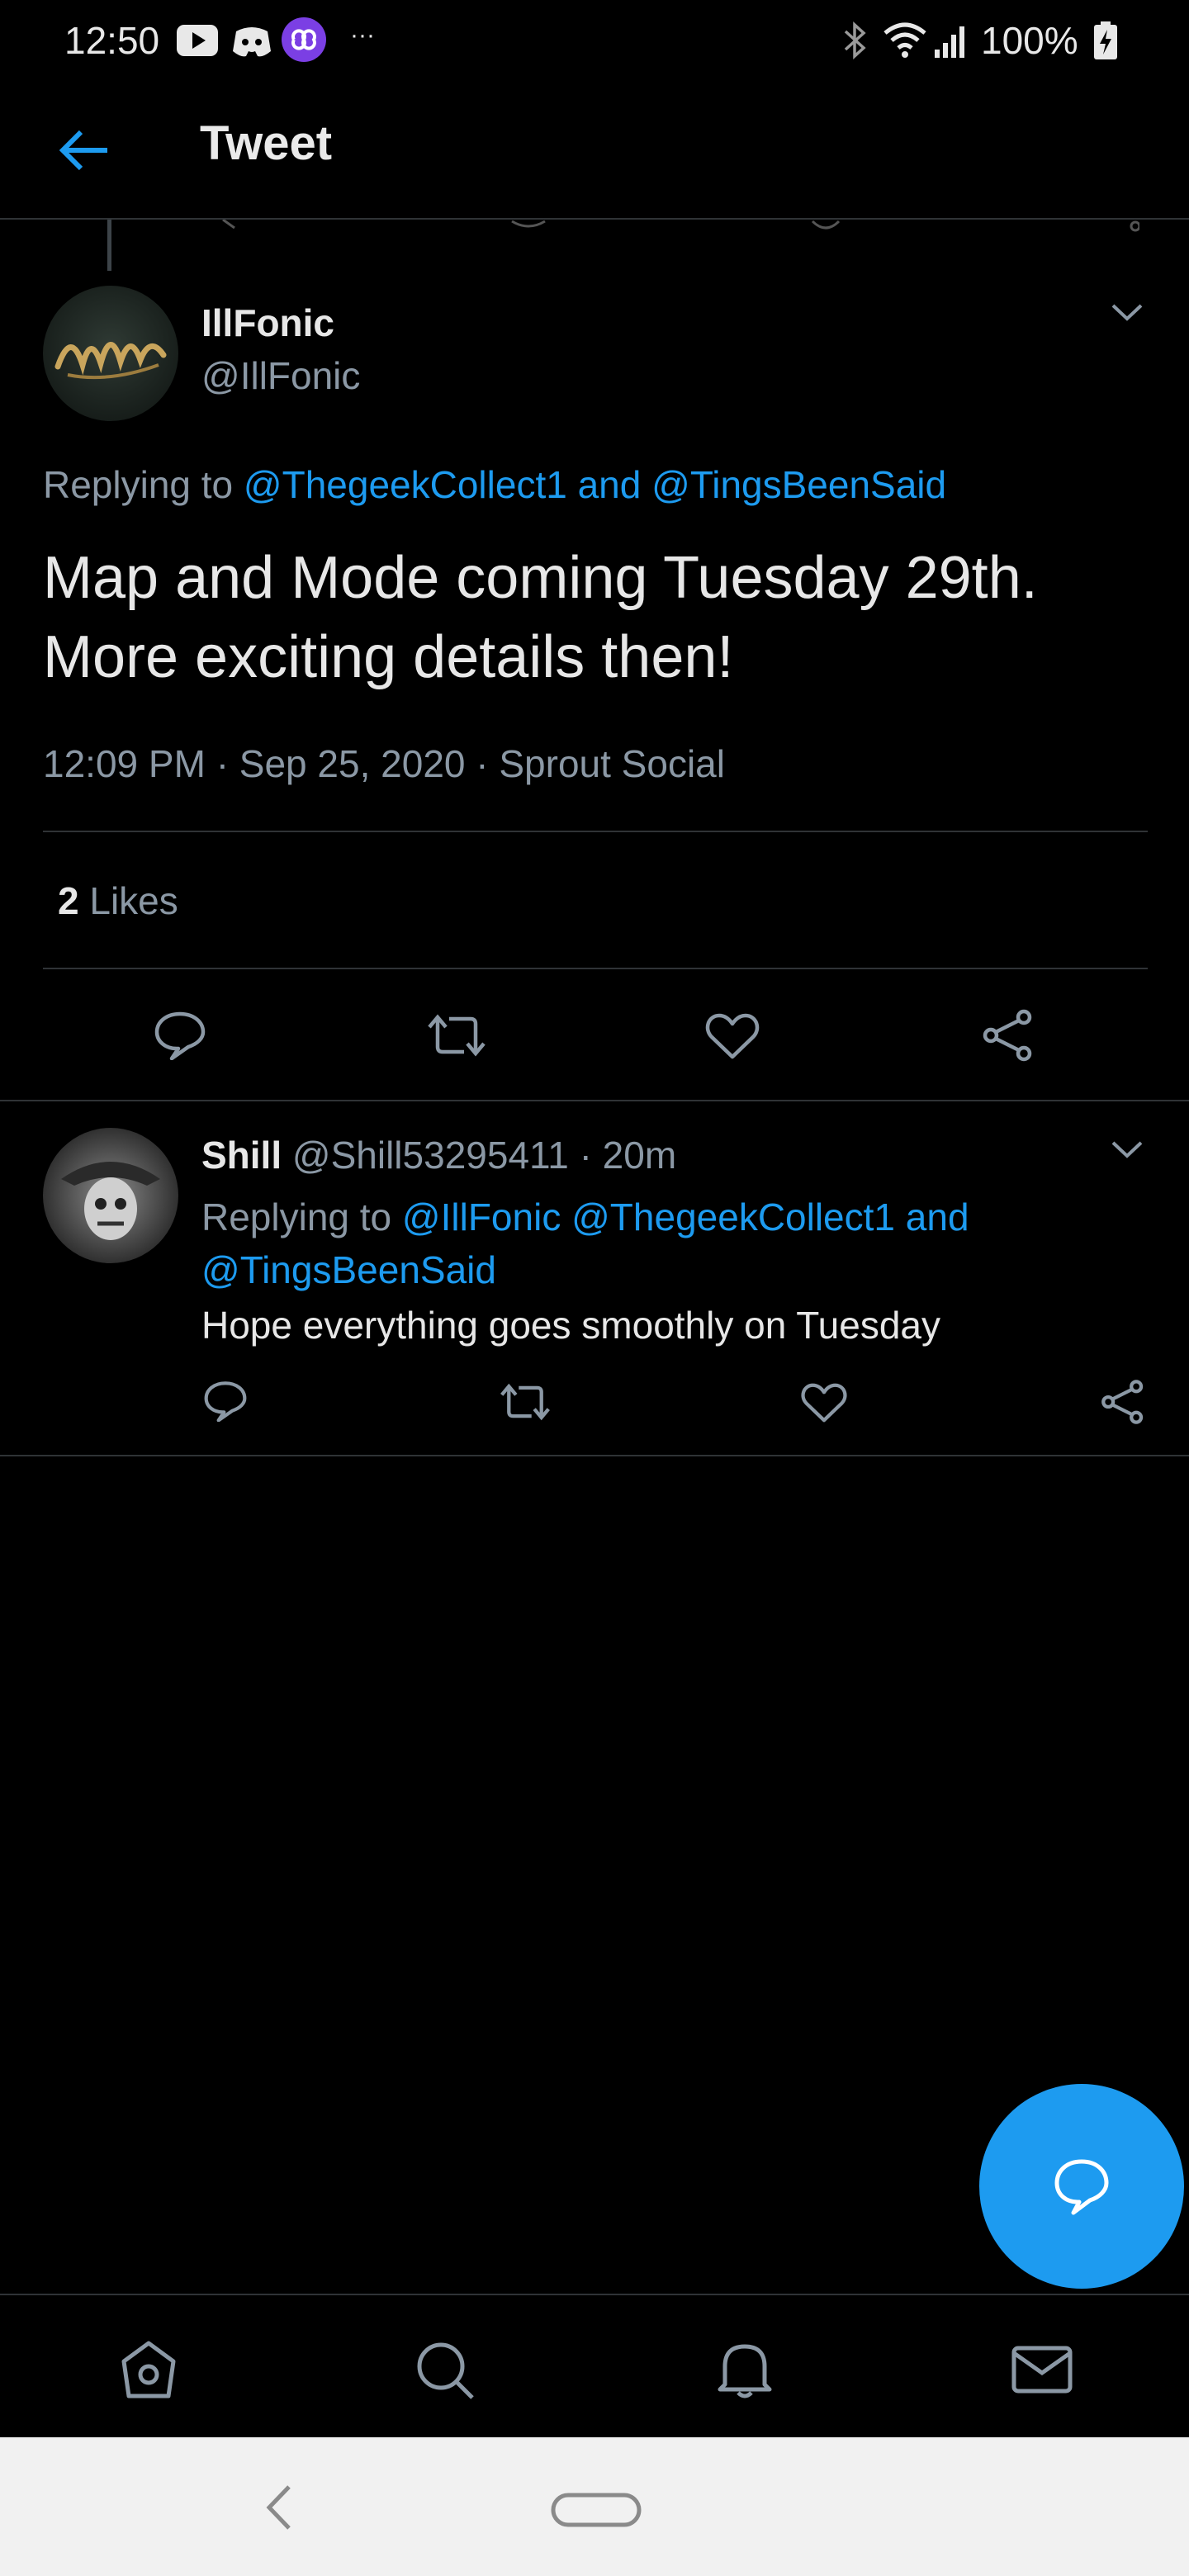 This screenshot has height=2576, width=1189. I want to click on messages-icon, so click(1042, 2369).